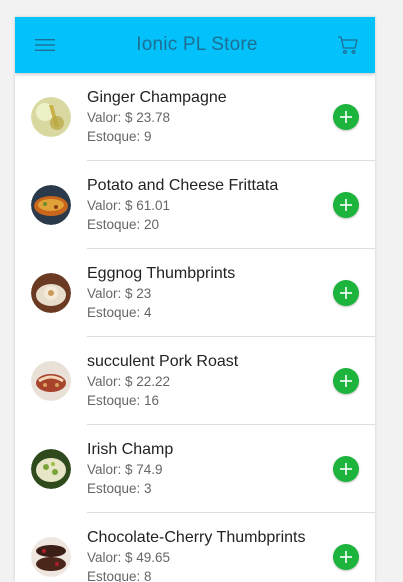 The width and height of the screenshot is (403, 582). Describe the element at coordinates (129, 117) in the screenshot. I see `product-price: Valor: $ 23.78` at that location.